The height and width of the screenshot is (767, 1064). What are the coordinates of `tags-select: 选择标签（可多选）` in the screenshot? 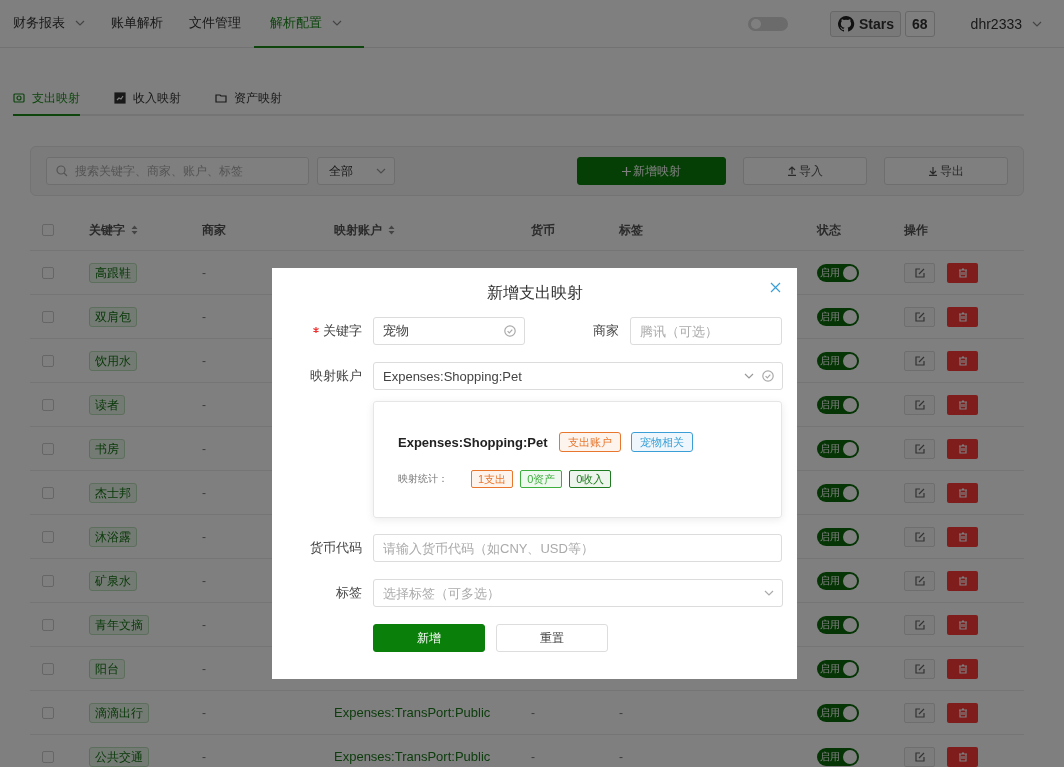 It's located at (578, 593).